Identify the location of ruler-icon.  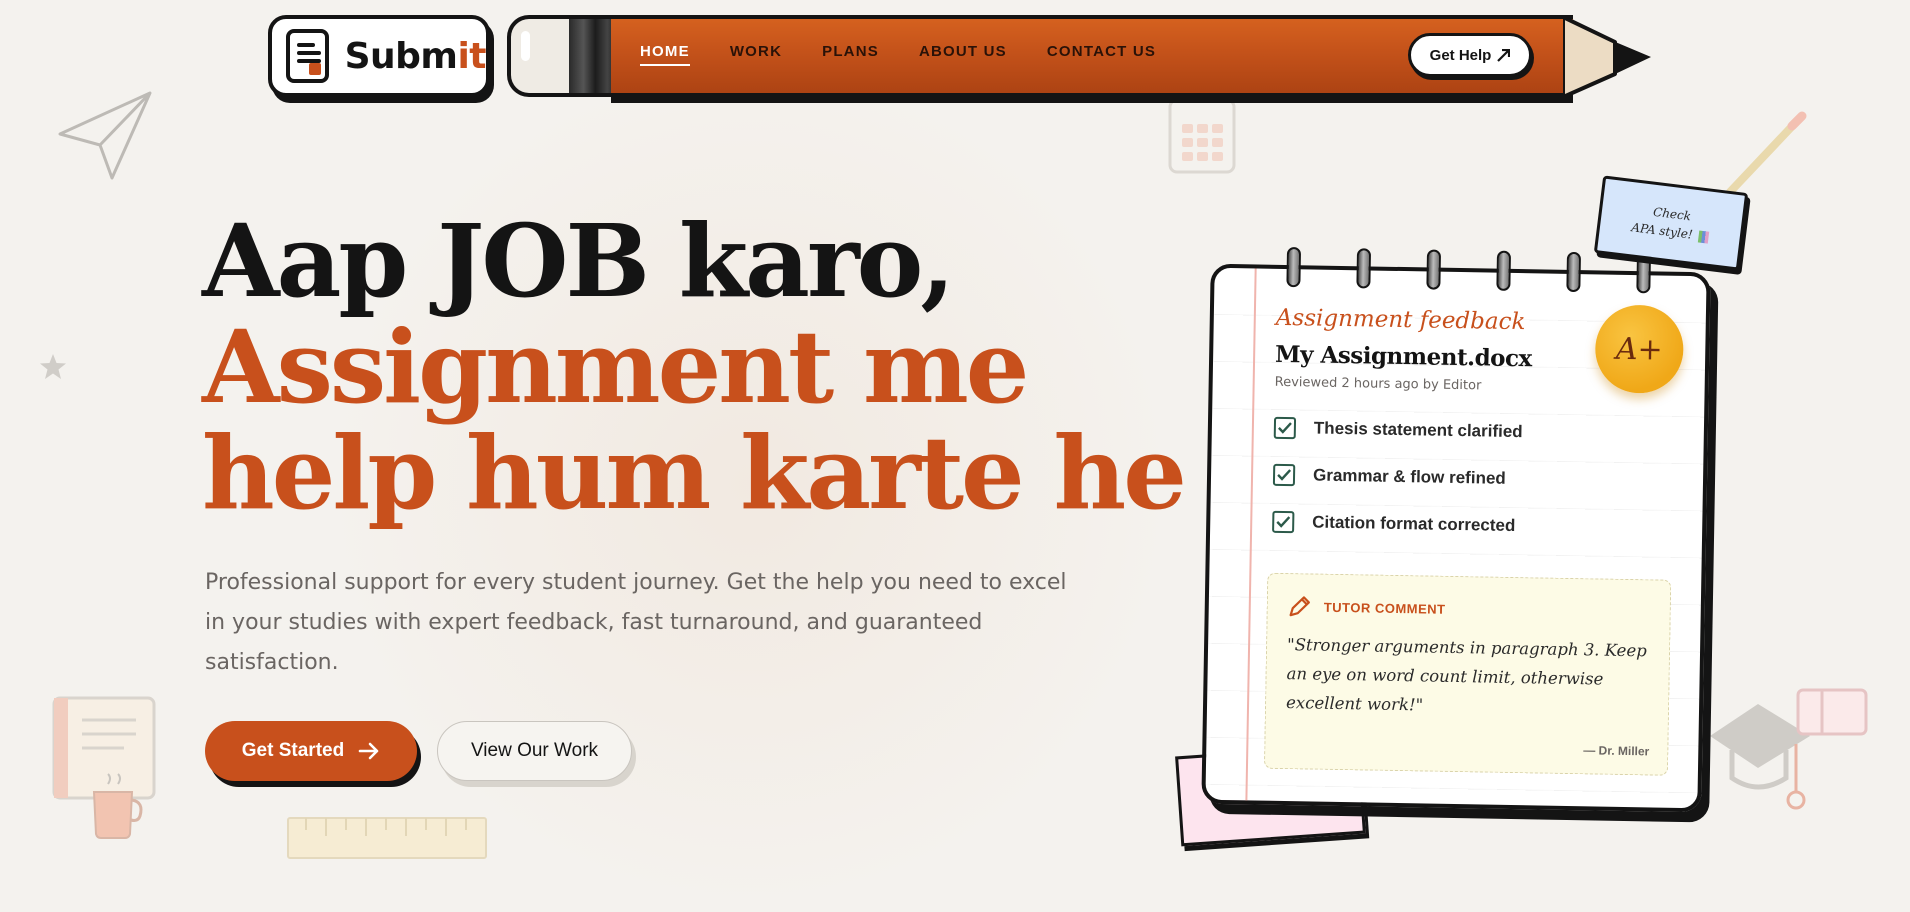
(387, 838).